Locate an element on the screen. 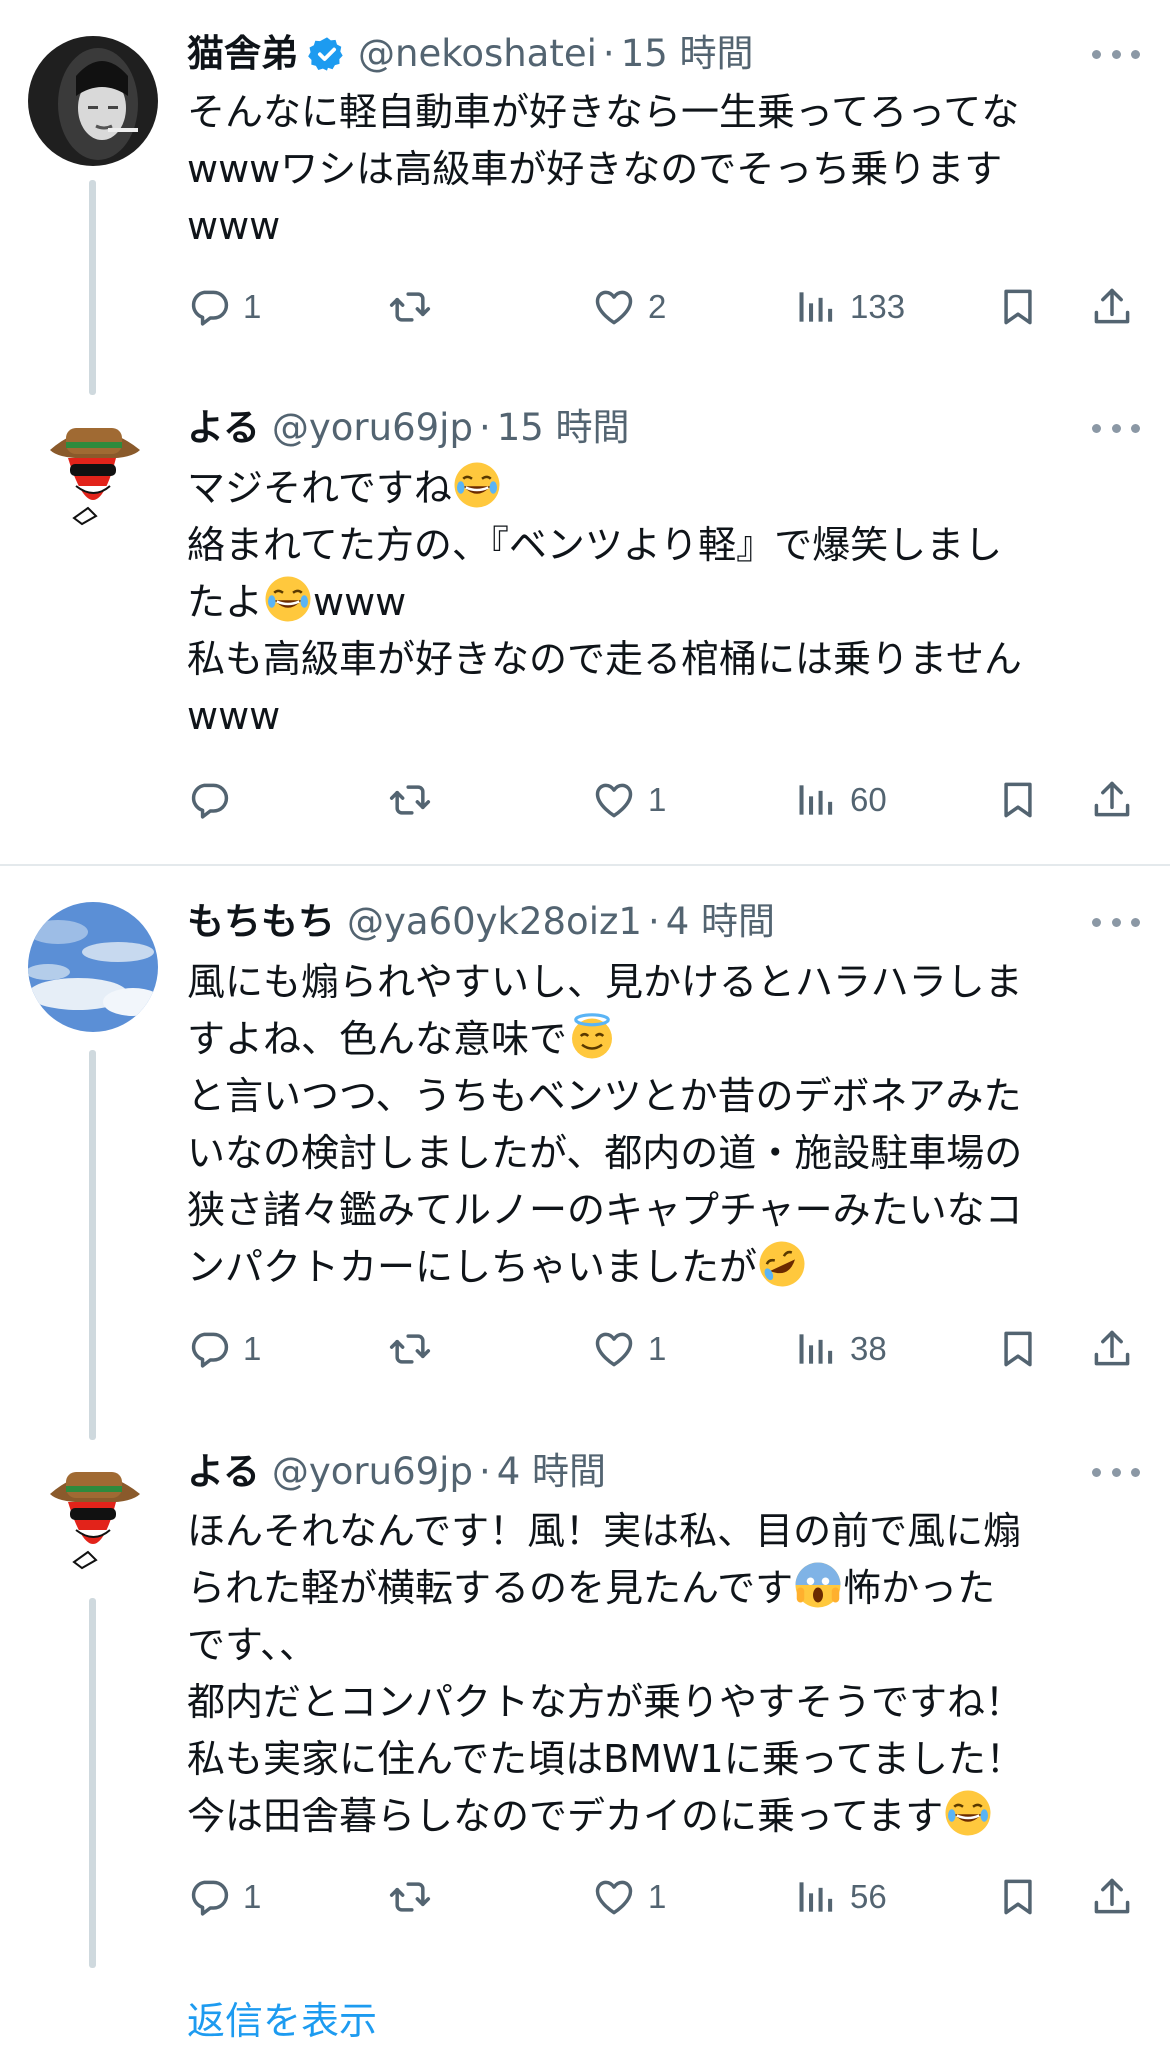 This screenshot has width=1170, height=2045. tweet-header: 猫舎弟 @nekoshatei · 15 時間 is located at coordinates (470, 54).